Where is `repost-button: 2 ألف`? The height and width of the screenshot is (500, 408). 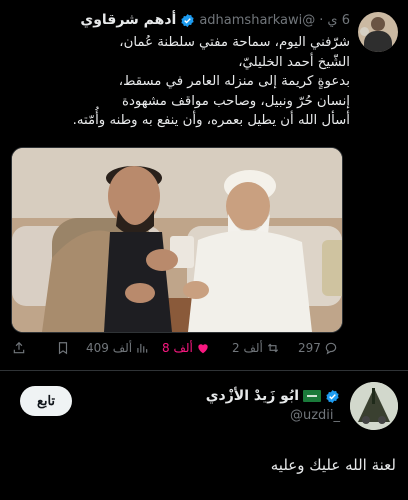
repost-button: 2 ألف is located at coordinates (256, 348).